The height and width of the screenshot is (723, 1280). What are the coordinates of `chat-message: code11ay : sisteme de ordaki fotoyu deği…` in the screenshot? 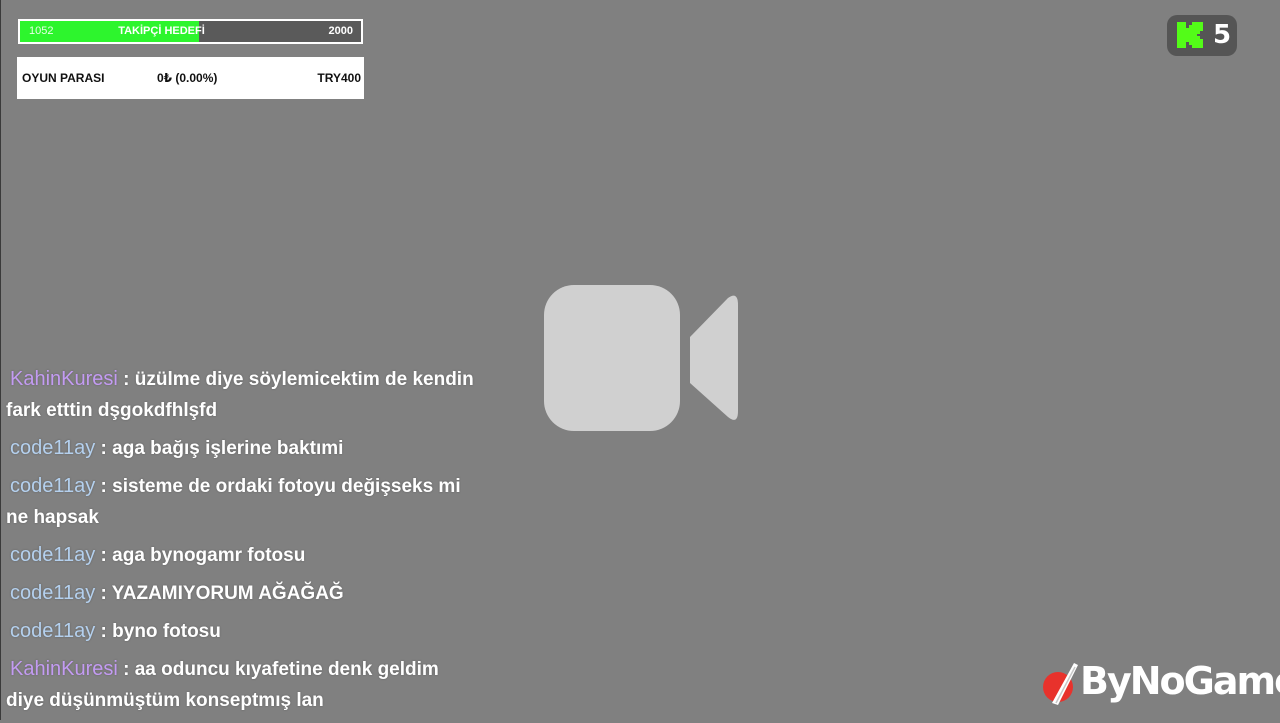 It's located at (241, 502).